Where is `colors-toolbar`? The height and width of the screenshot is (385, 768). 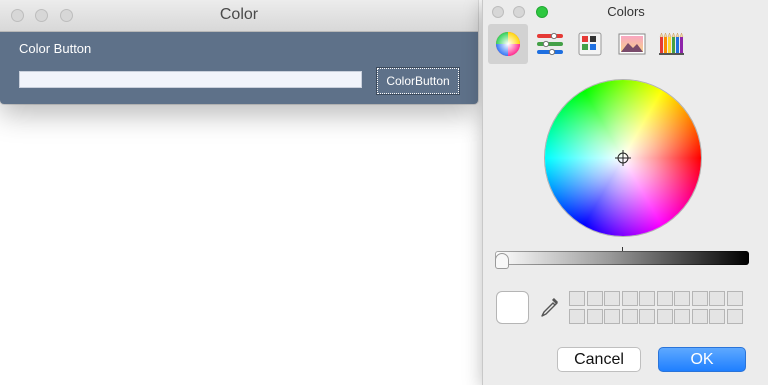
colors-toolbar is located at coordinates (625, 44).